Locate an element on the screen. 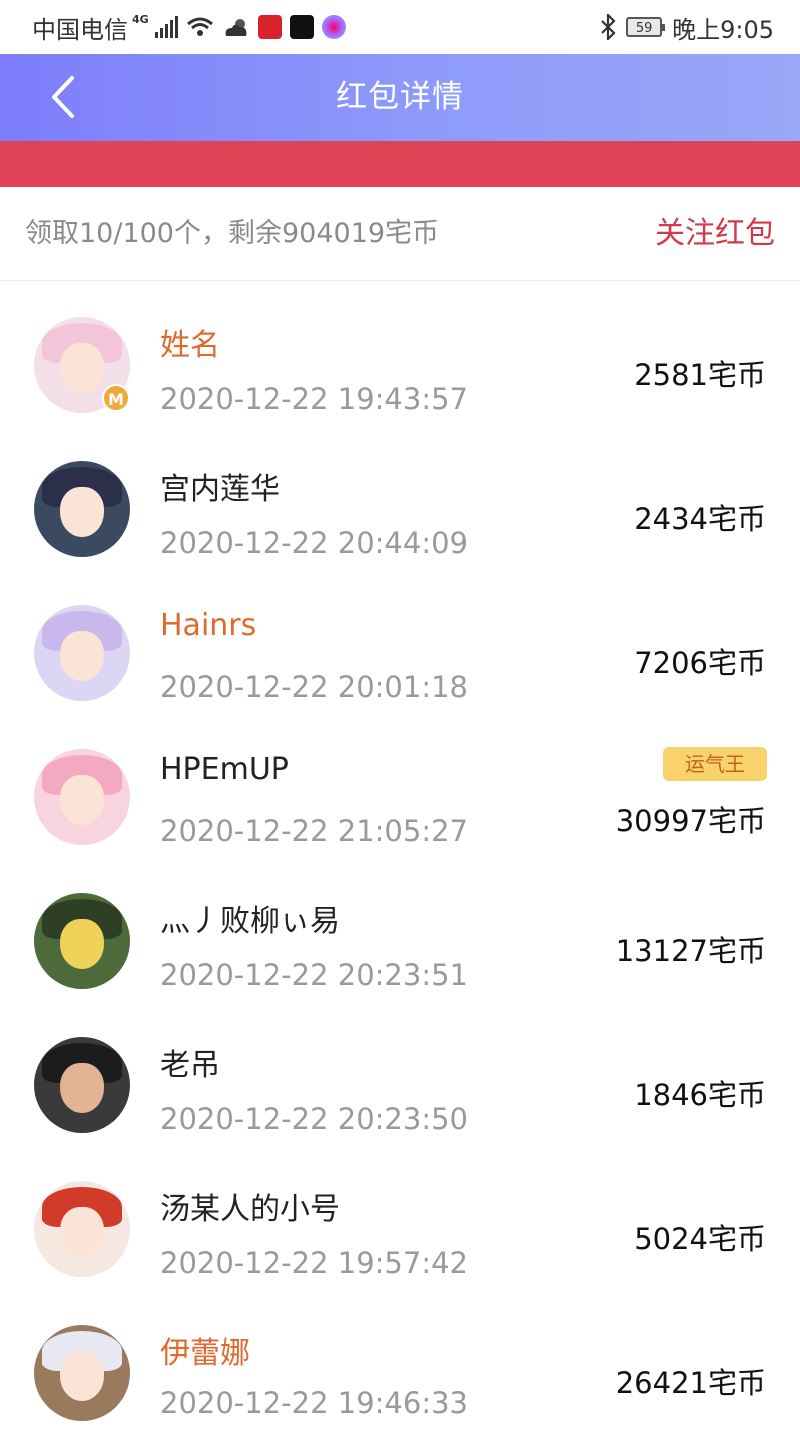 This screenshot has width=800, height=1434. claim-amount: 2581宅币 is located at coordinates (700, 375).